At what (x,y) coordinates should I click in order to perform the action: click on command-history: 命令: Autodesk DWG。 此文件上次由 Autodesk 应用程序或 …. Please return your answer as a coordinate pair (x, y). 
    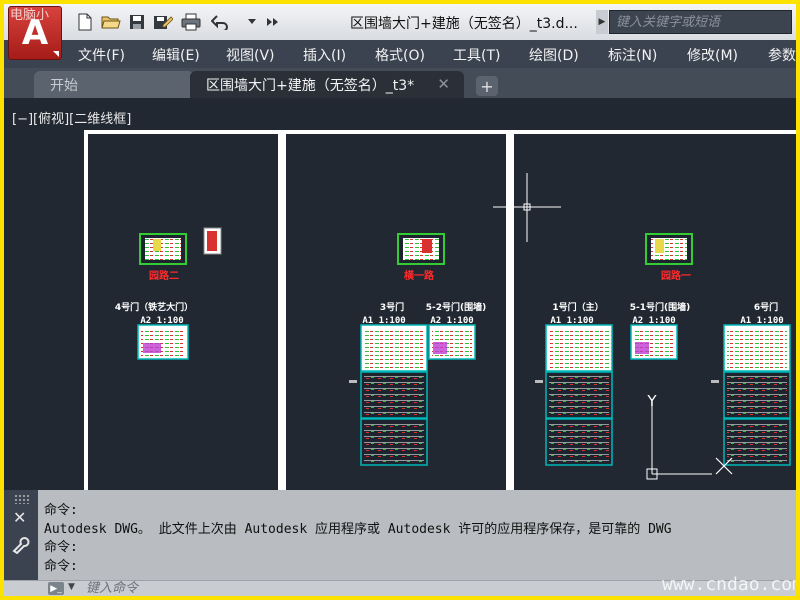
    Looking at the image, I should click on (420, 539).